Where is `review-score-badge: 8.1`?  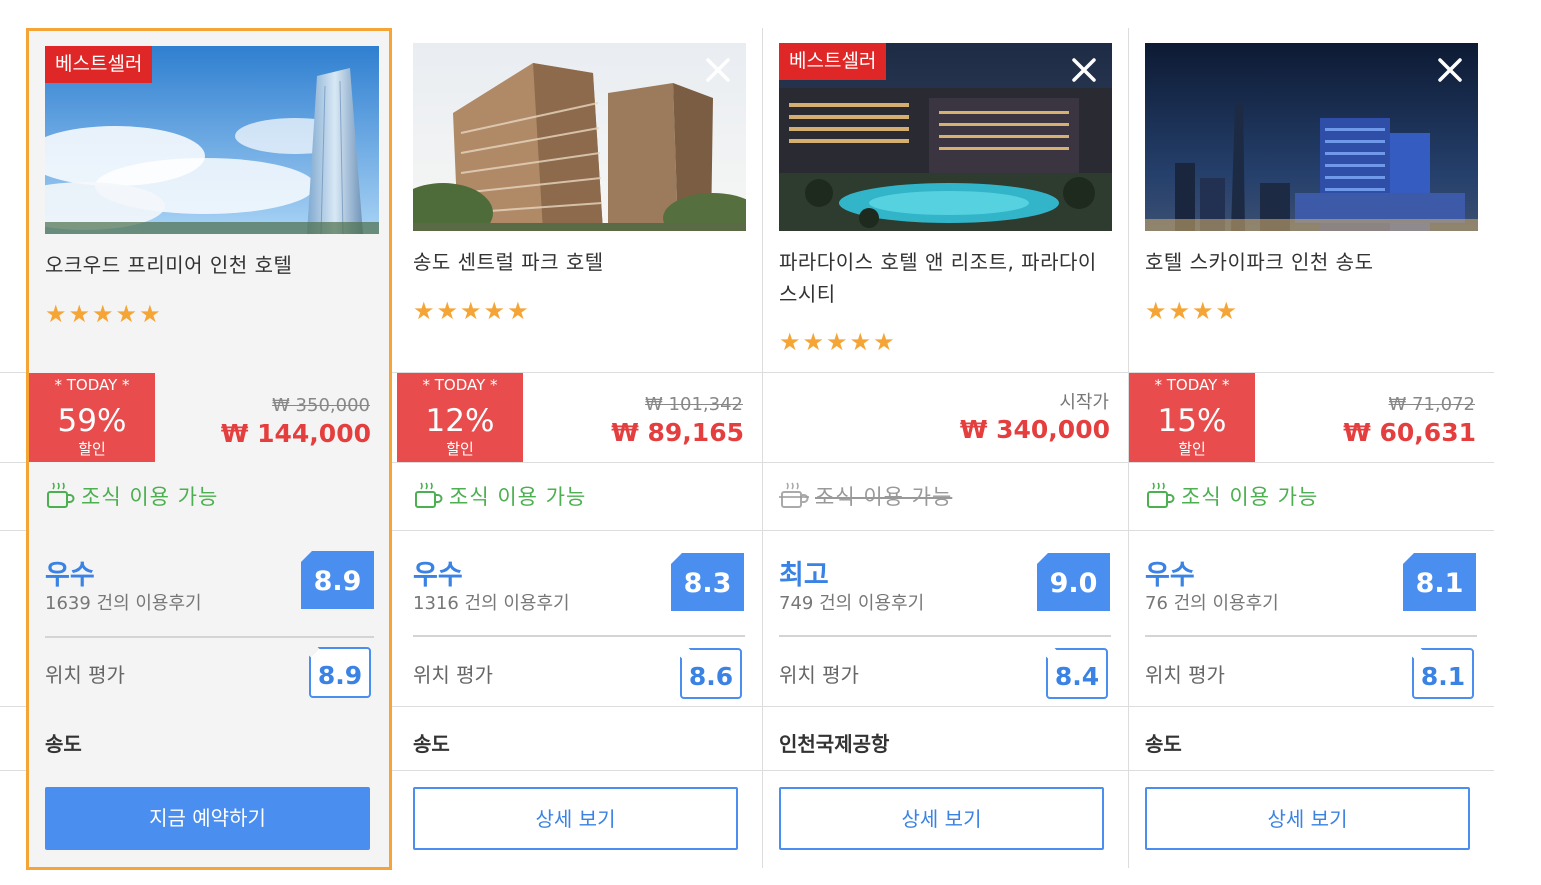 review-score-badge: 8.1 is located at coordinates (1439, 582).